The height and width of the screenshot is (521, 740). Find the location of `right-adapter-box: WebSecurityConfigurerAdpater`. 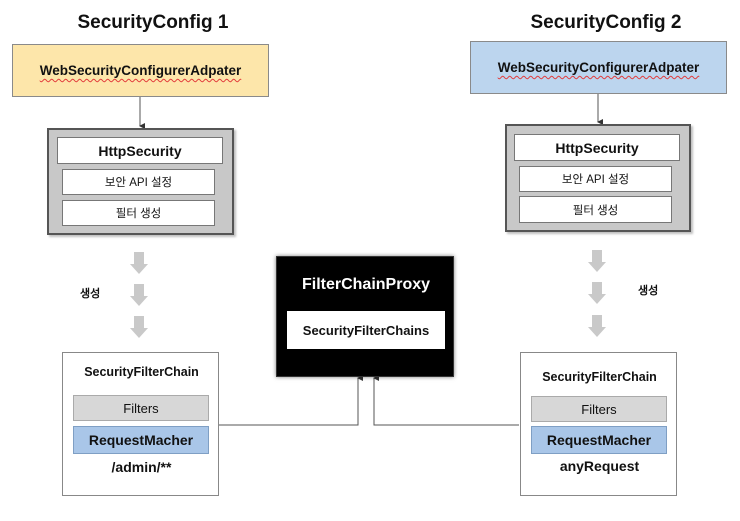

right-adapter-box: WebSecurityConfigurerAdpater is located at coordinates (598, 67).